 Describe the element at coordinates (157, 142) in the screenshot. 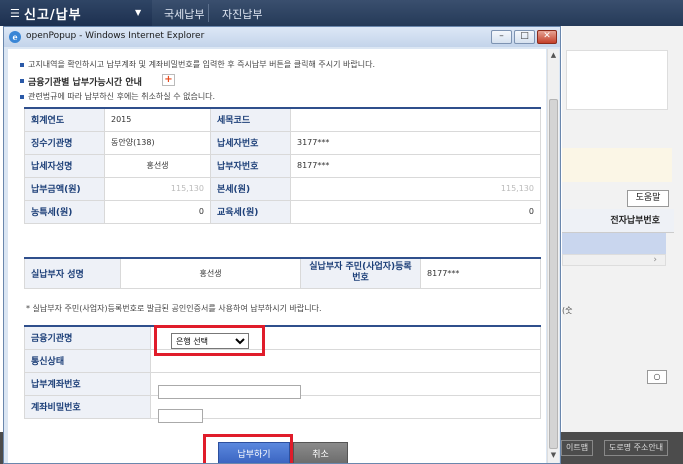

I see `collection-office-value: 동안양(138)` at that location.